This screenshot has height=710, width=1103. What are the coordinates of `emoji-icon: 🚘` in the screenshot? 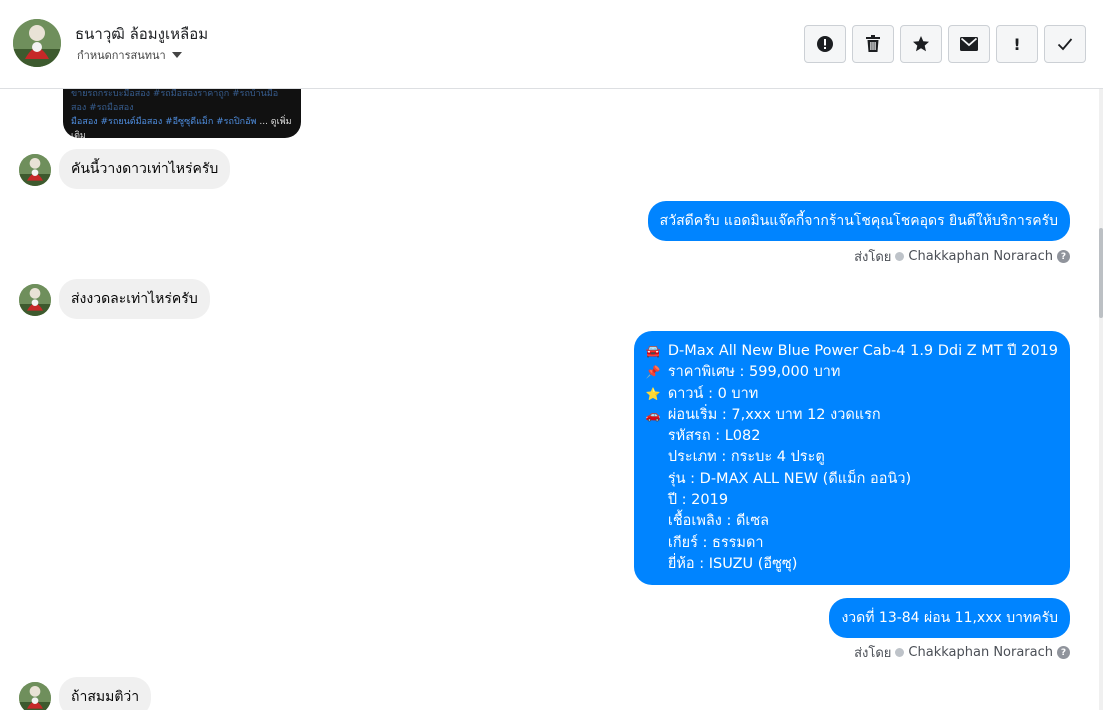 It's located at (653, 351).